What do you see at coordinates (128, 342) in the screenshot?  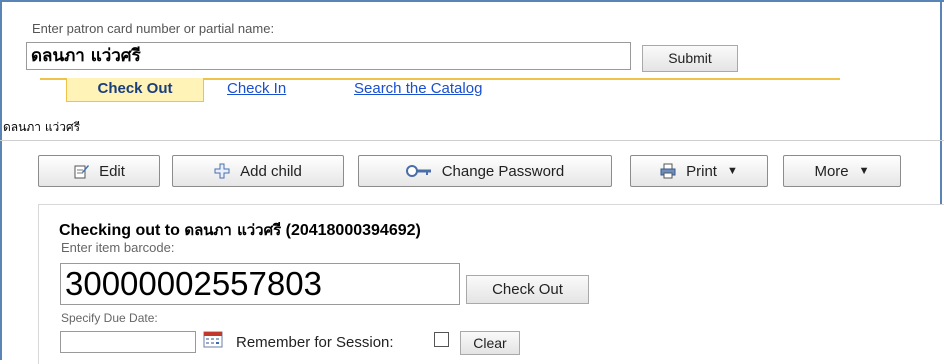 I see `due-date-input` at bounding box center [128, 342].